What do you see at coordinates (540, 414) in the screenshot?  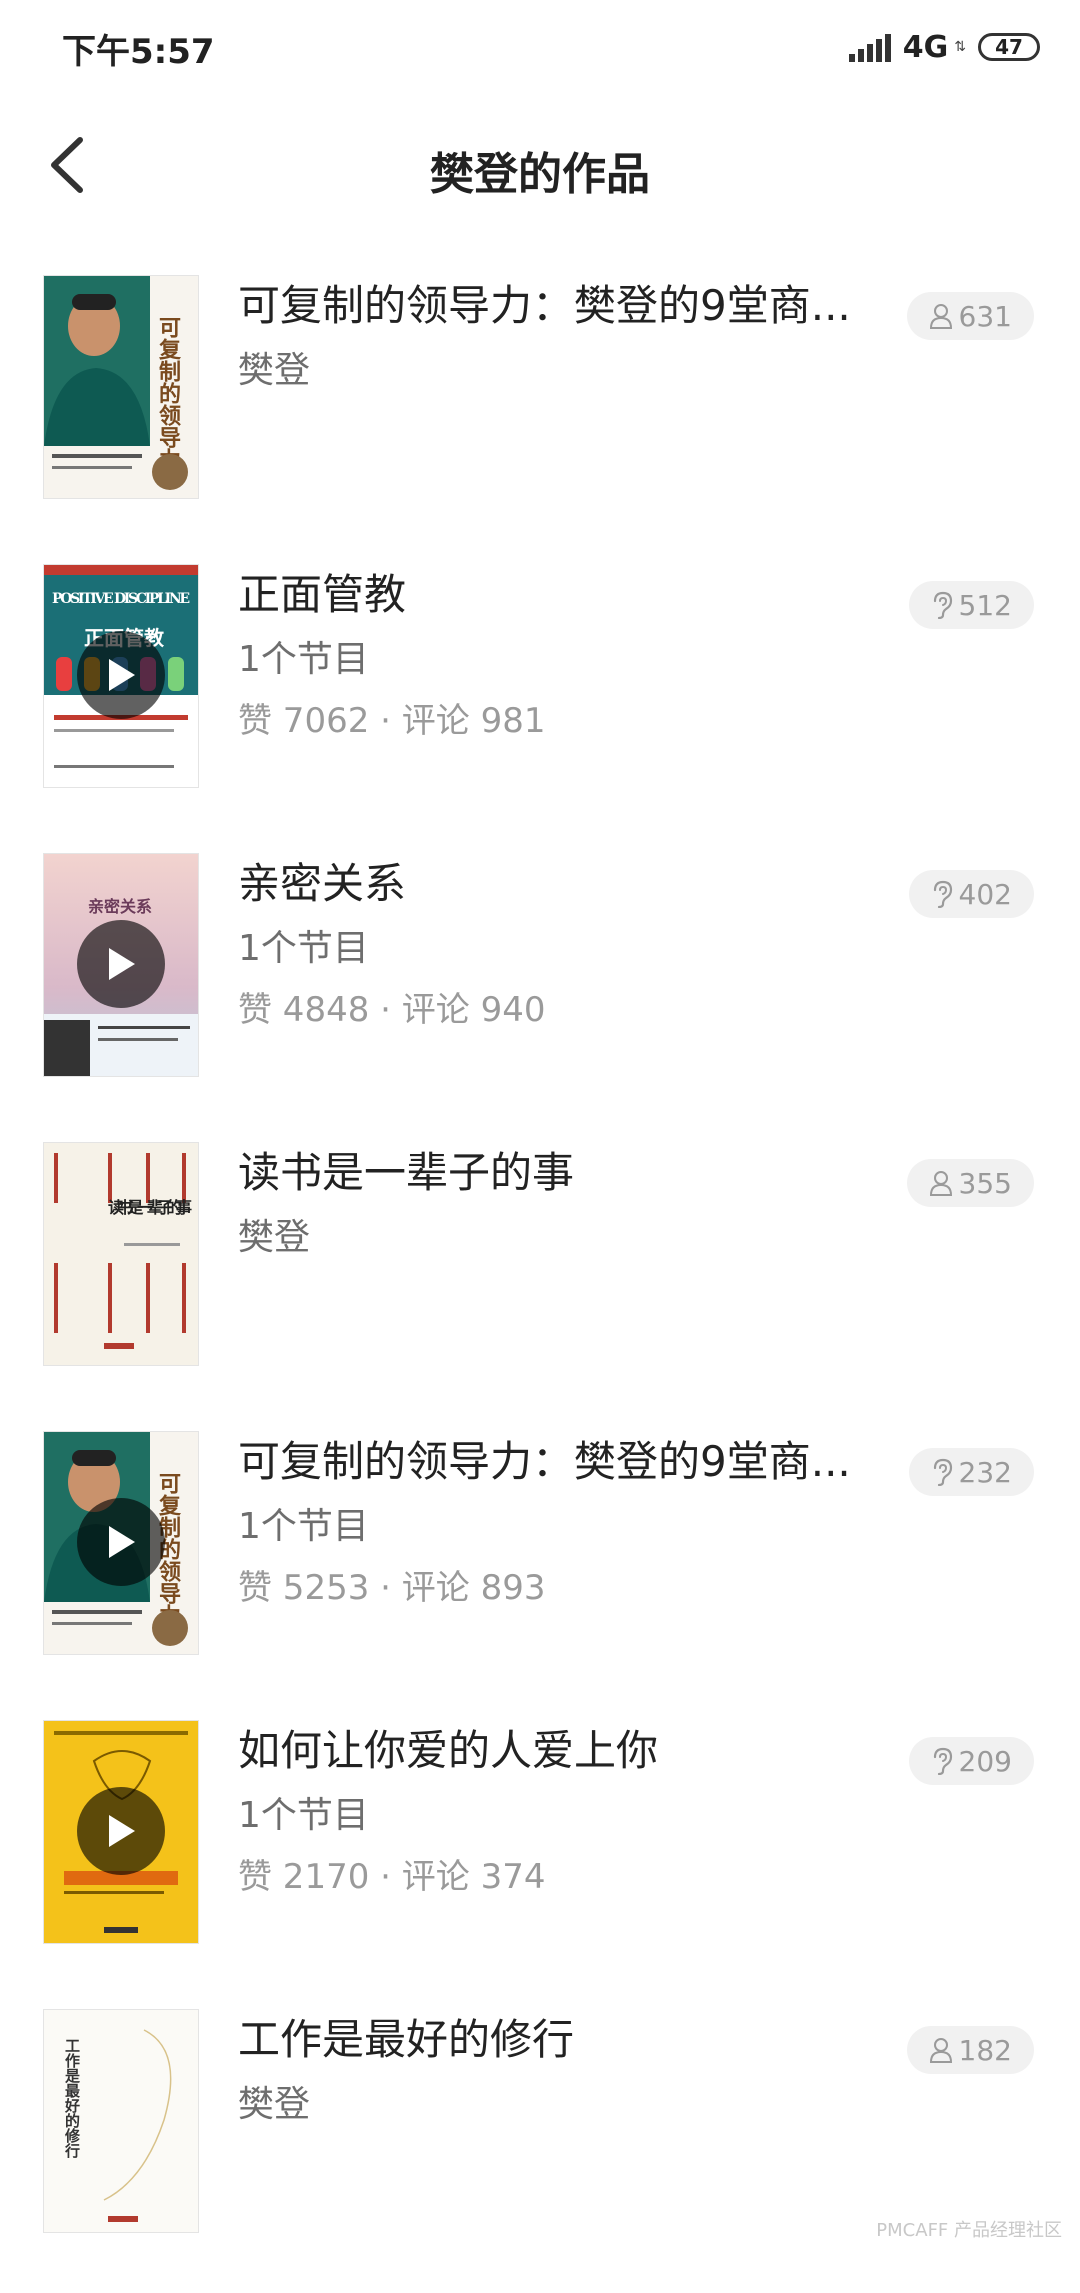 I see `list-item: 可复制的领导力 可复制的领导力：樊登的9堂商... 樊登 631` at bounding box center [540, 414].